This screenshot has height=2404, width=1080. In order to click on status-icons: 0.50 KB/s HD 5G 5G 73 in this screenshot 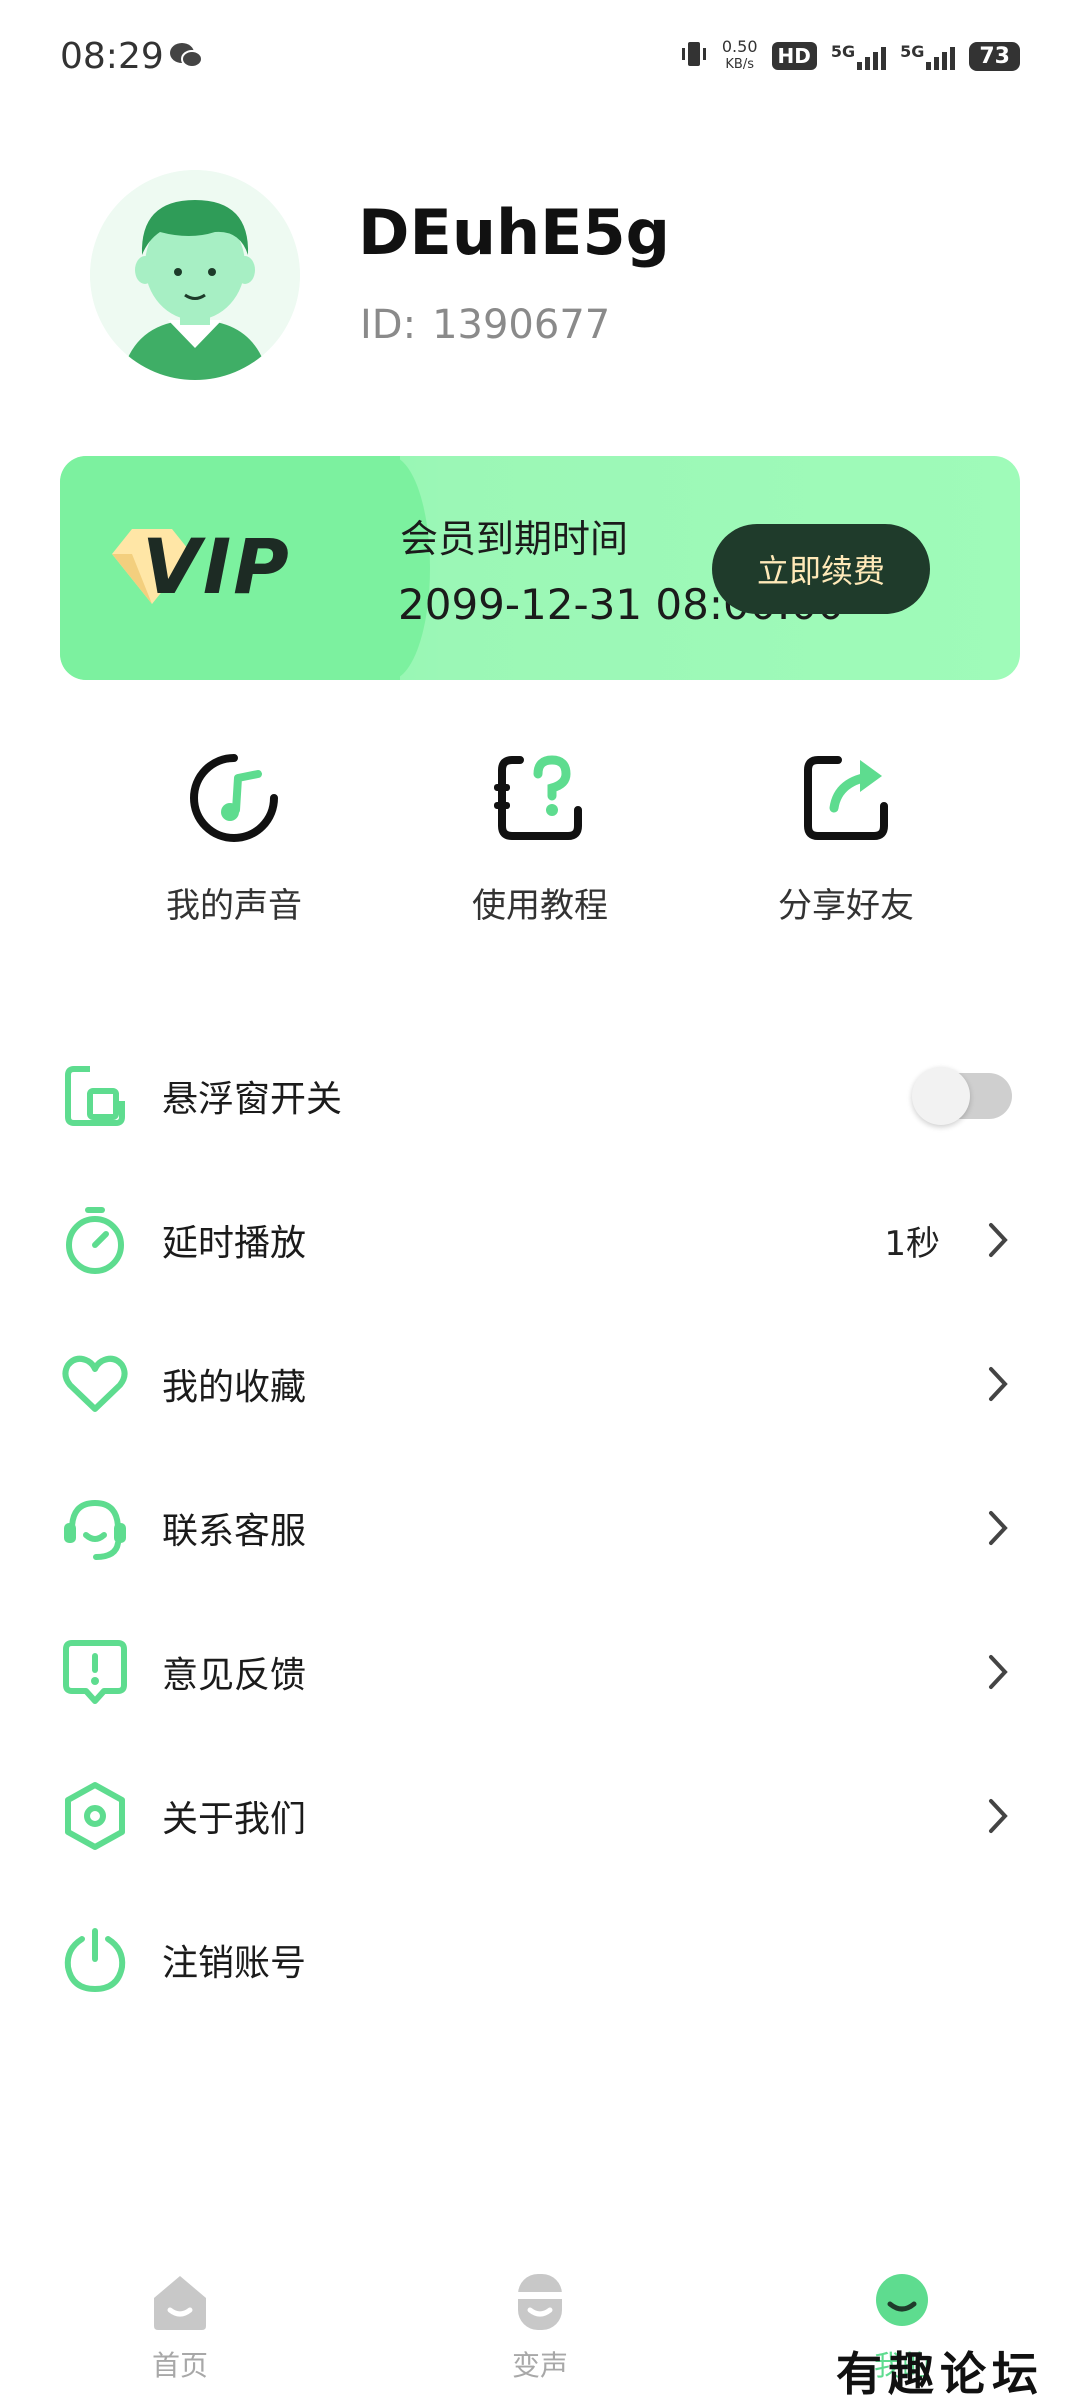, I will do `click(850, 56)`.